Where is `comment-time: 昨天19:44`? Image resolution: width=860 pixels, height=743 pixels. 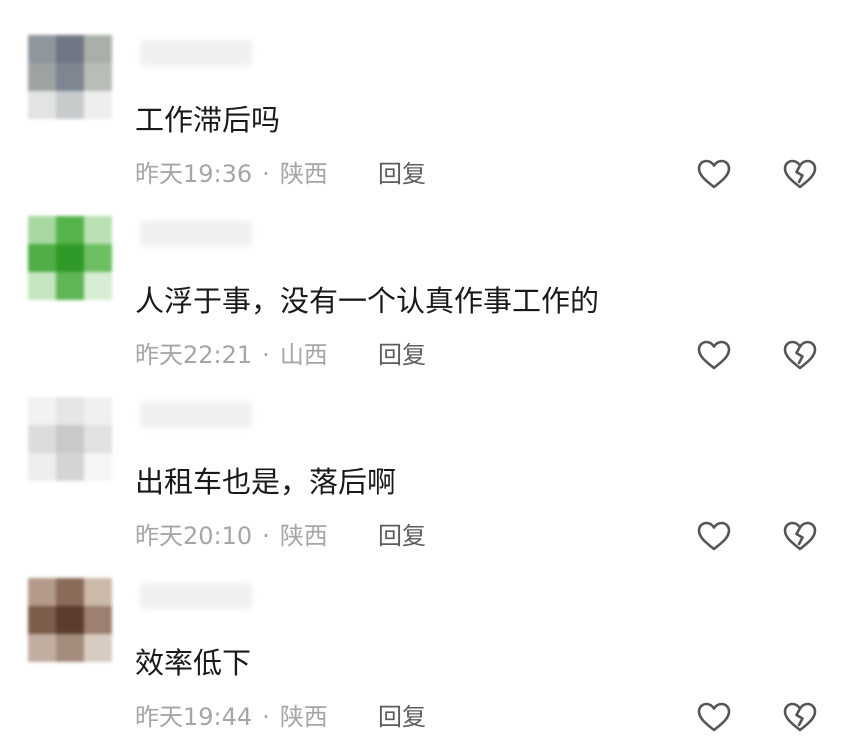
comment-time: 昨天19:44 is located at coordinates (194, 717).